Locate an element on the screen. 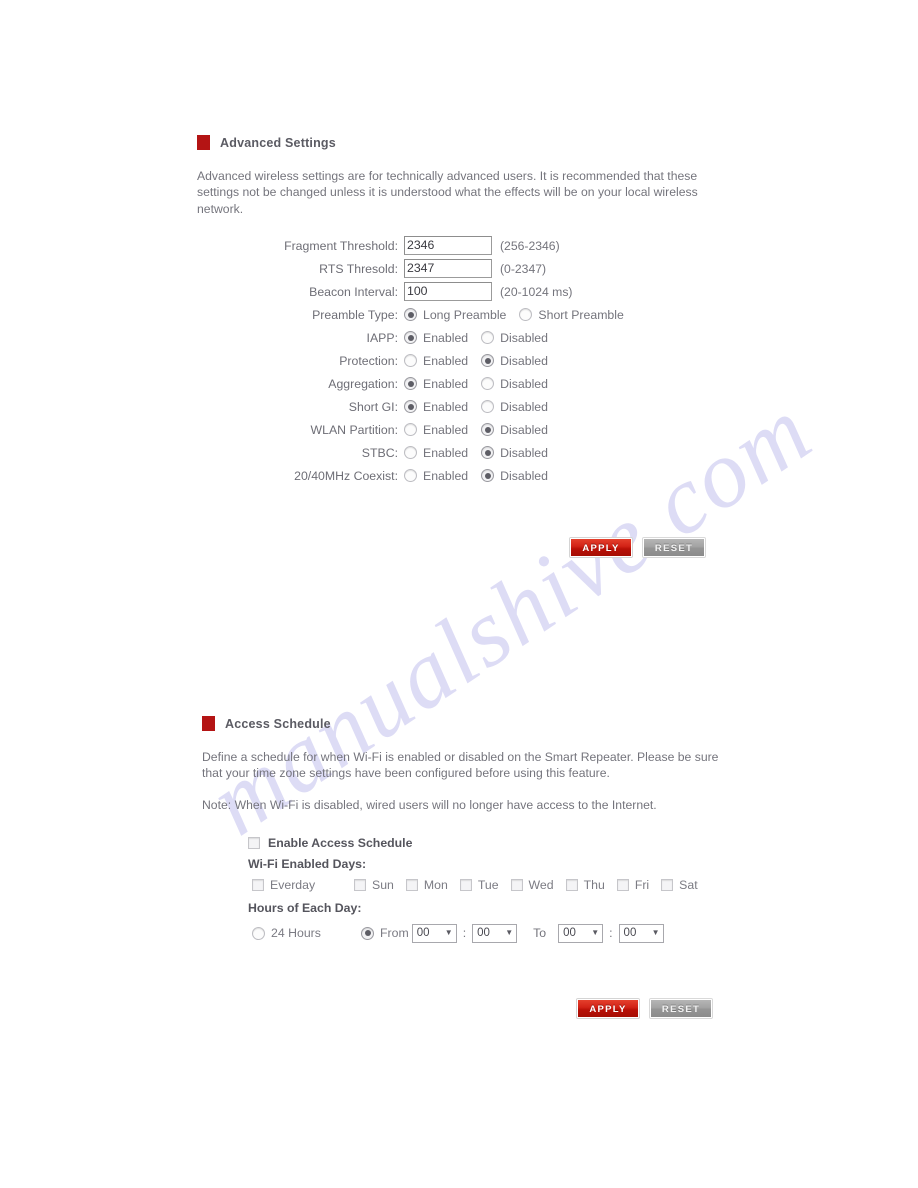 The image size is (918, 1188). to-hour-select: 00 ▼ is located at coordinates (581, 933).